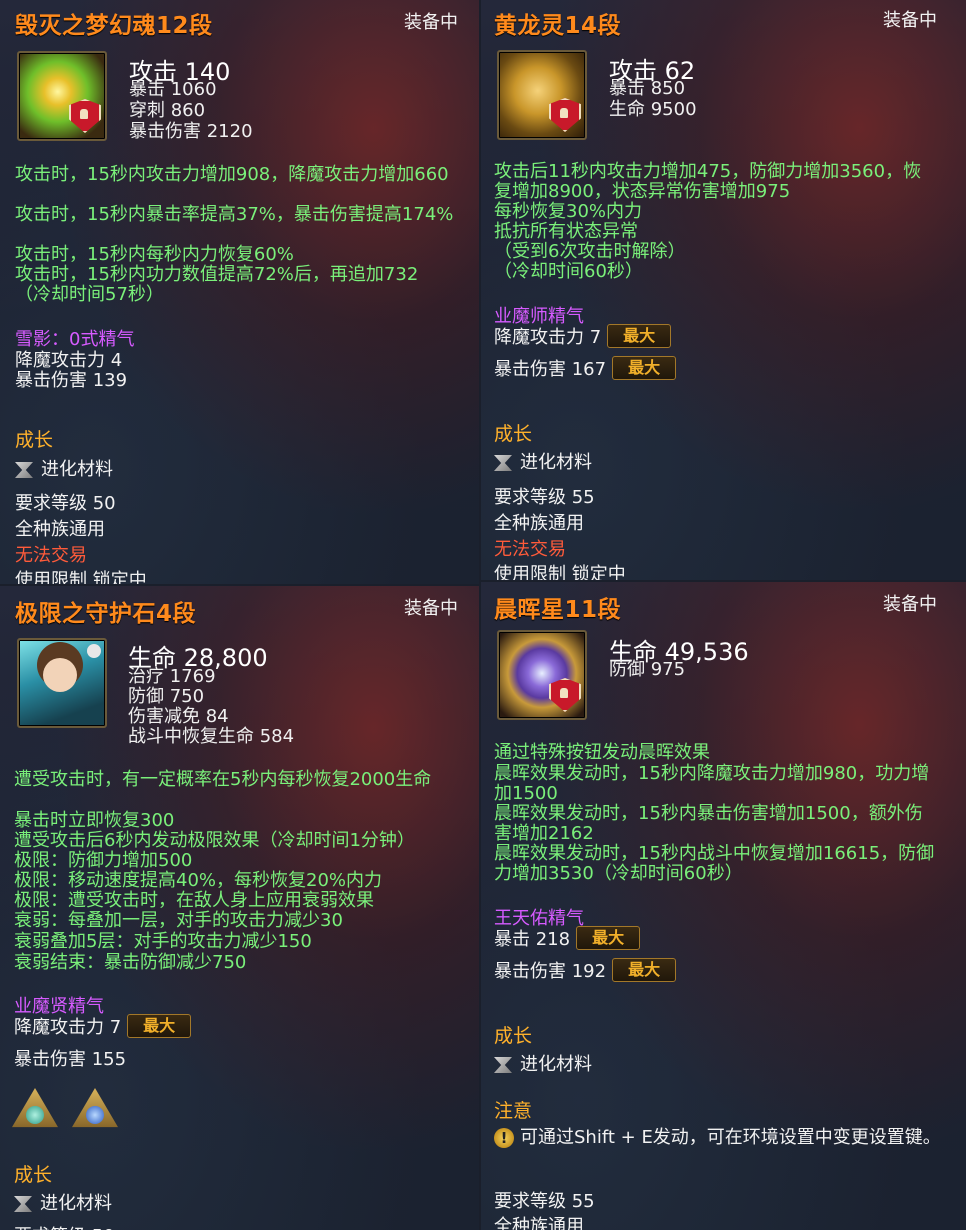 The image size is (966, 1230). I want to click on effect-text: 衰弱结束：暴击防御减少750, so click(130, 962).